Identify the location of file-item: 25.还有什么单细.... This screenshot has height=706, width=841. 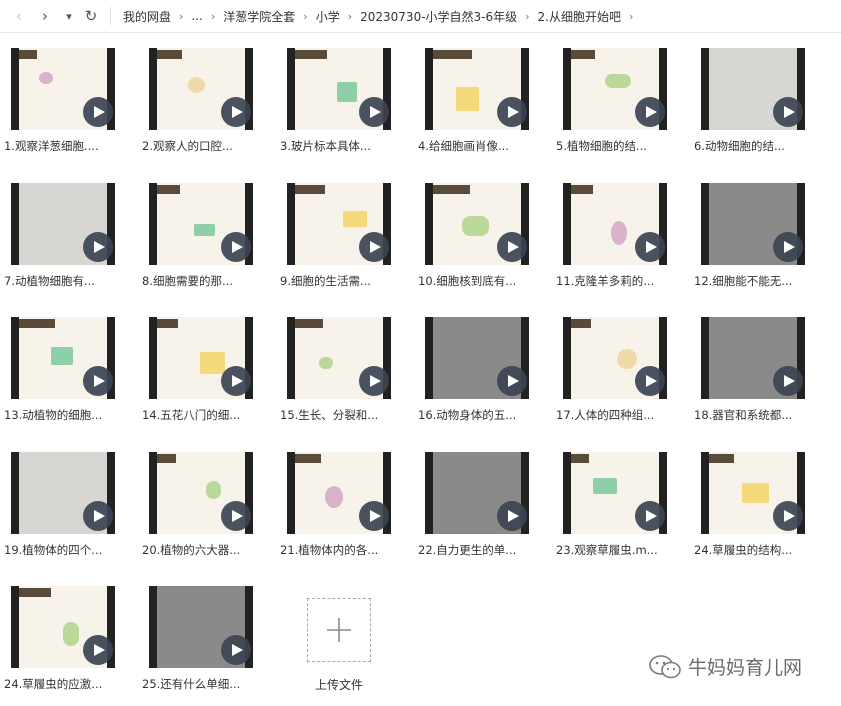
(203, 646).